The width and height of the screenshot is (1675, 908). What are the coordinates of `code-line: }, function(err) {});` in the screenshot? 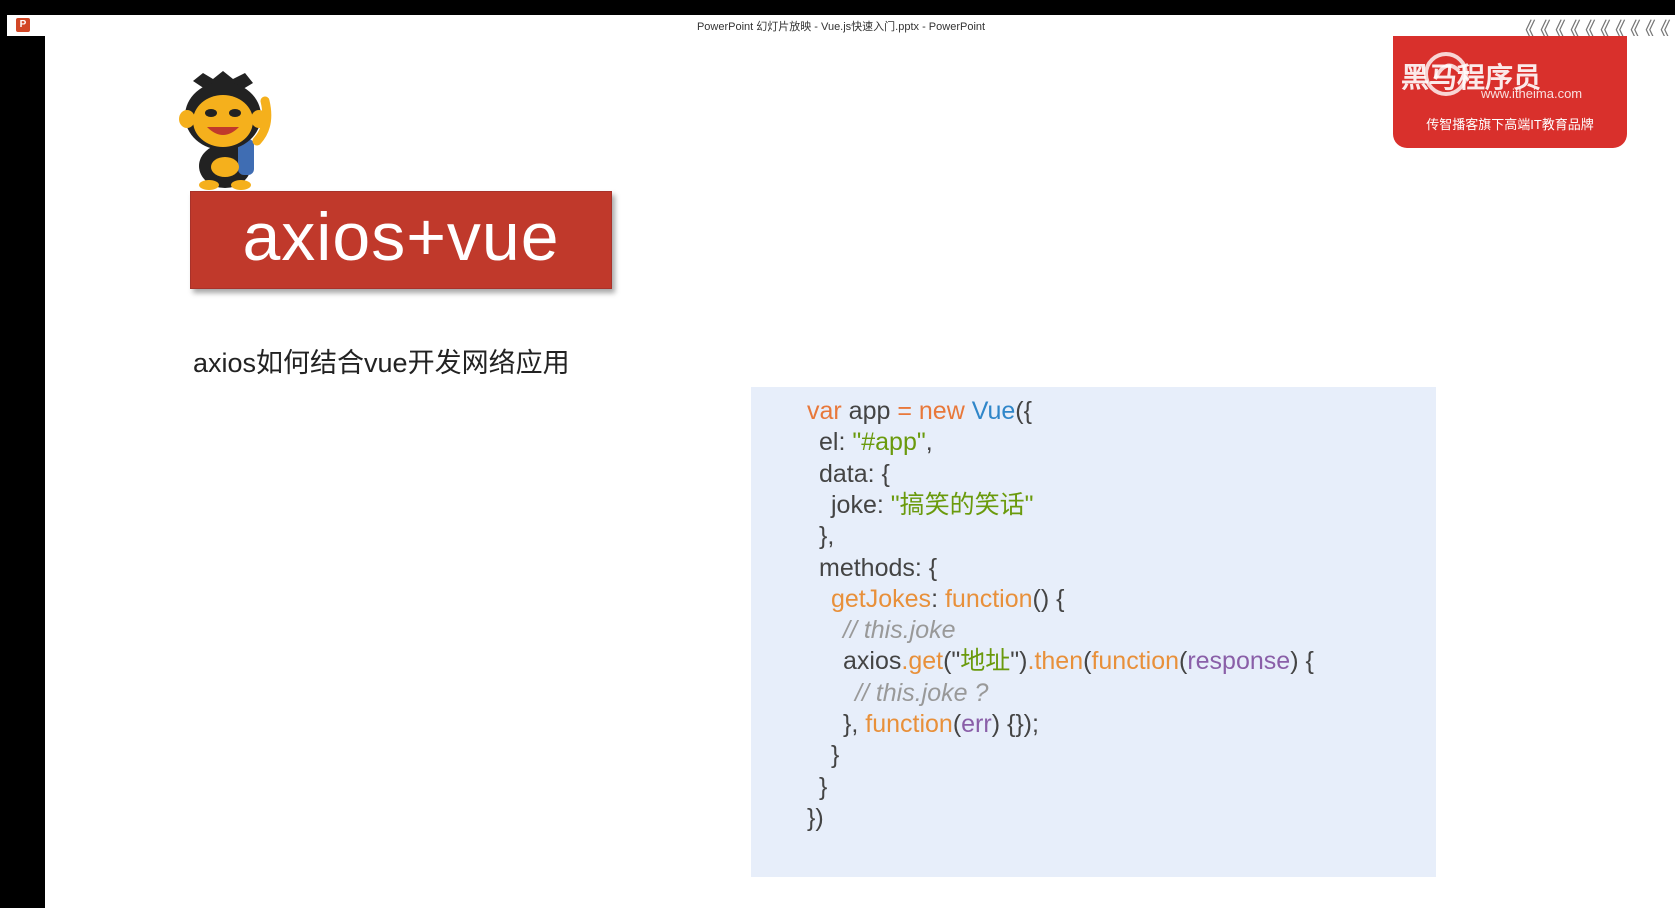 It's located at (941, 724).